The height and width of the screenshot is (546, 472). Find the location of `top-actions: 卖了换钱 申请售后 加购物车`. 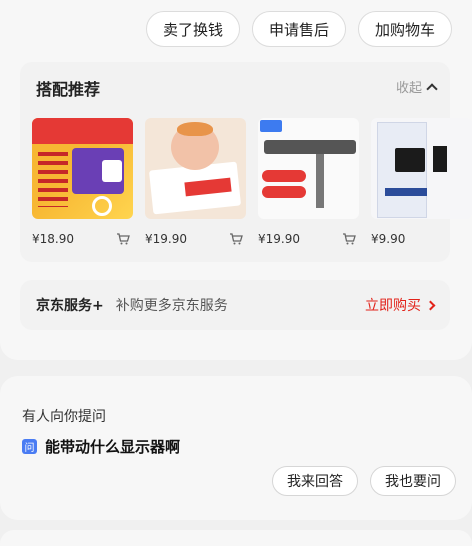

top-actions: 卖了换钱 申请售后 加购物车 is located at coordinates (298, 29).